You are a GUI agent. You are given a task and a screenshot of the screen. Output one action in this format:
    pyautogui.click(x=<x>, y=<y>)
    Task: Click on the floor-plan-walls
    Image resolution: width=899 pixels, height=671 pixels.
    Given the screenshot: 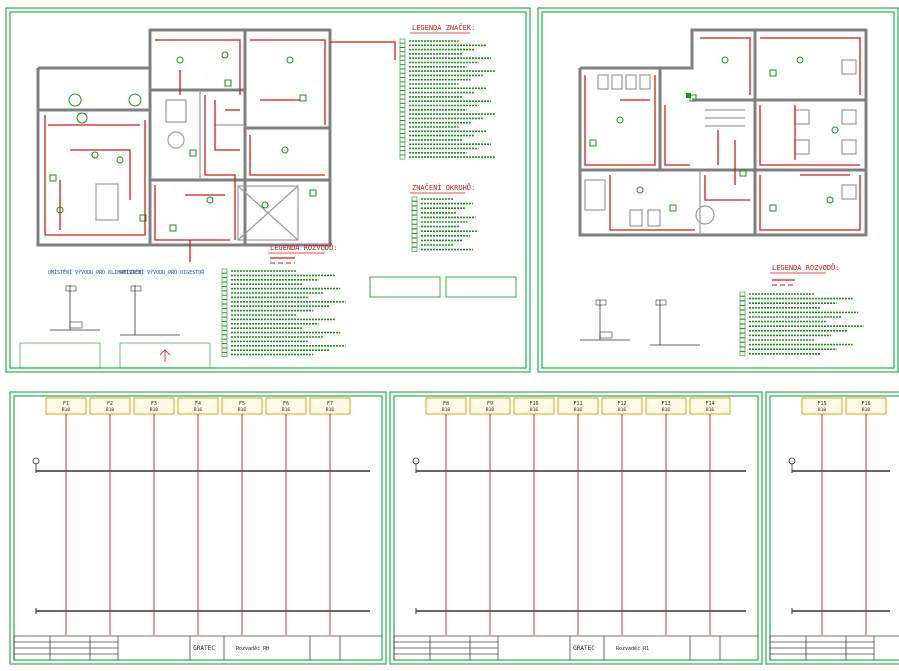 What is the action you would take?
    pyautogui.click(x=184, y=137)
    